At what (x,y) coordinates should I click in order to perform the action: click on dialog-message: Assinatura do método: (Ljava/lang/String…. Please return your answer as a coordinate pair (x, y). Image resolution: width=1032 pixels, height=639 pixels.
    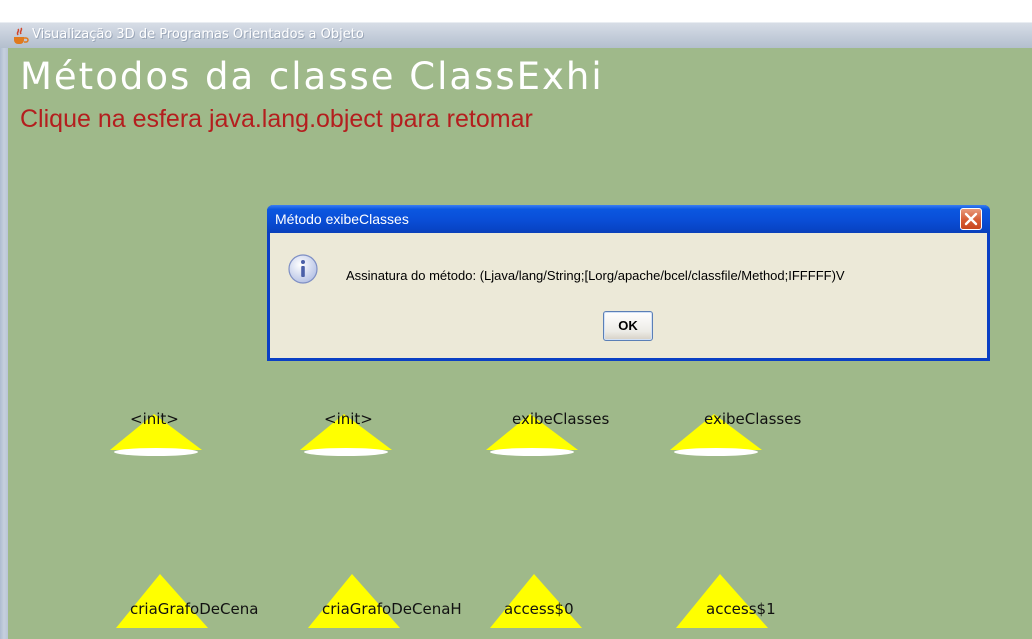
    Looking at the image, I should click on (595, 275).